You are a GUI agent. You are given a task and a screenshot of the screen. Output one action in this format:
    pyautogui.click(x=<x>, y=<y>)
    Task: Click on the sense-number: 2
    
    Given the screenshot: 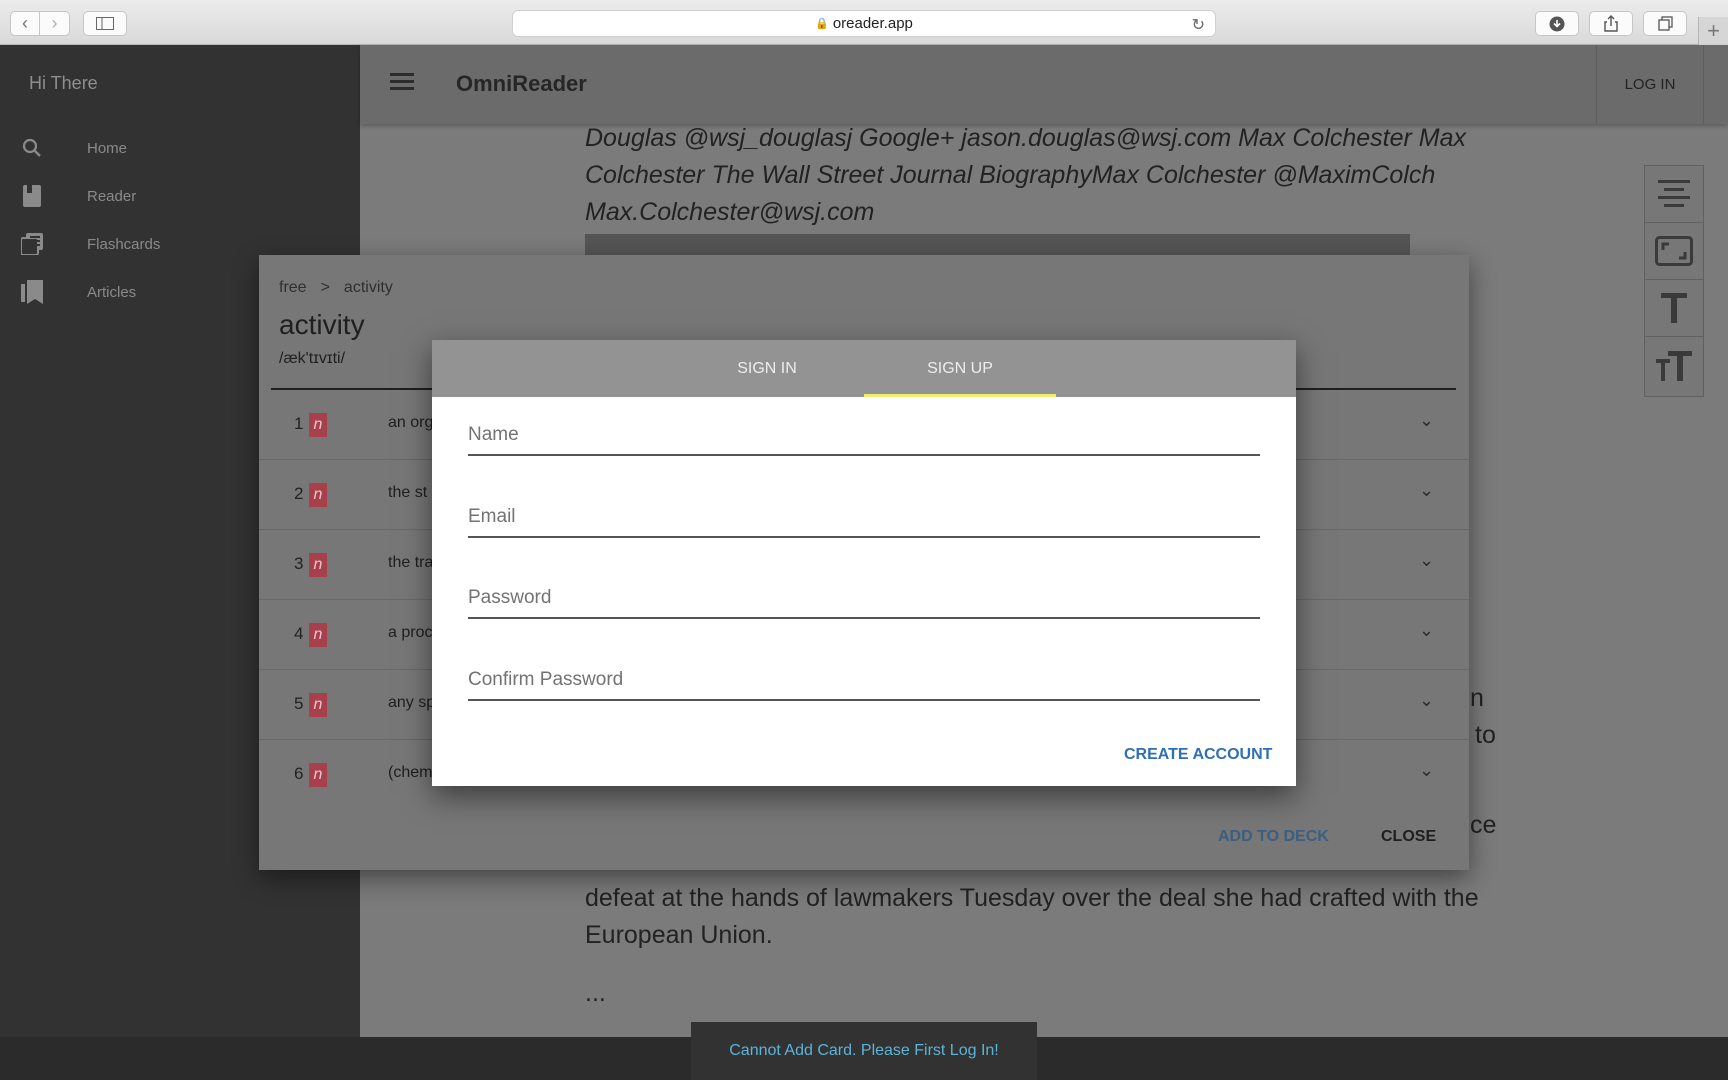 What is the action you would take?
    pyautogui.click(x=299, y=493)
    